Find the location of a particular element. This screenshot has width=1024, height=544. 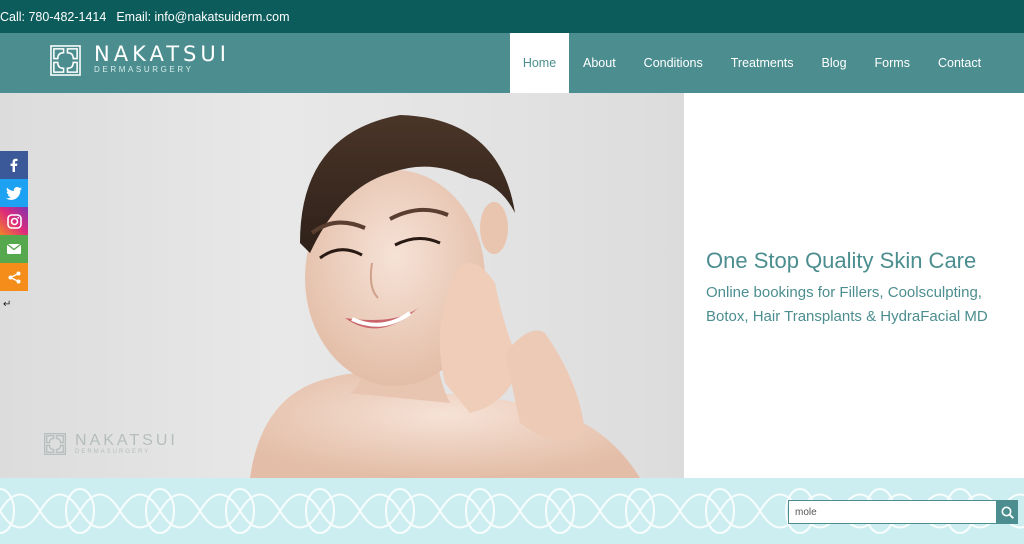

instagram-icon is located at coordinates (14, 221).